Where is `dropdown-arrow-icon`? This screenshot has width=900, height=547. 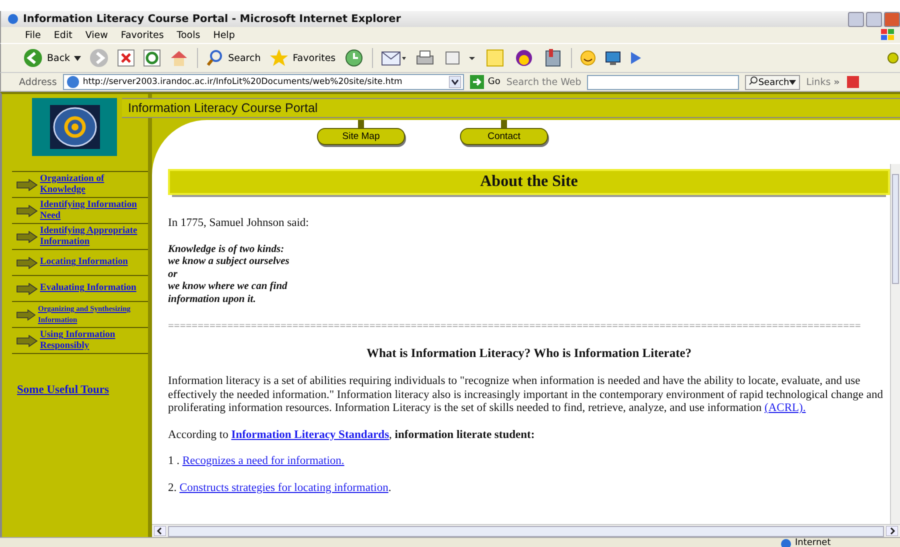 dropdown-arrow-icon is located at coordinates (454, 82).